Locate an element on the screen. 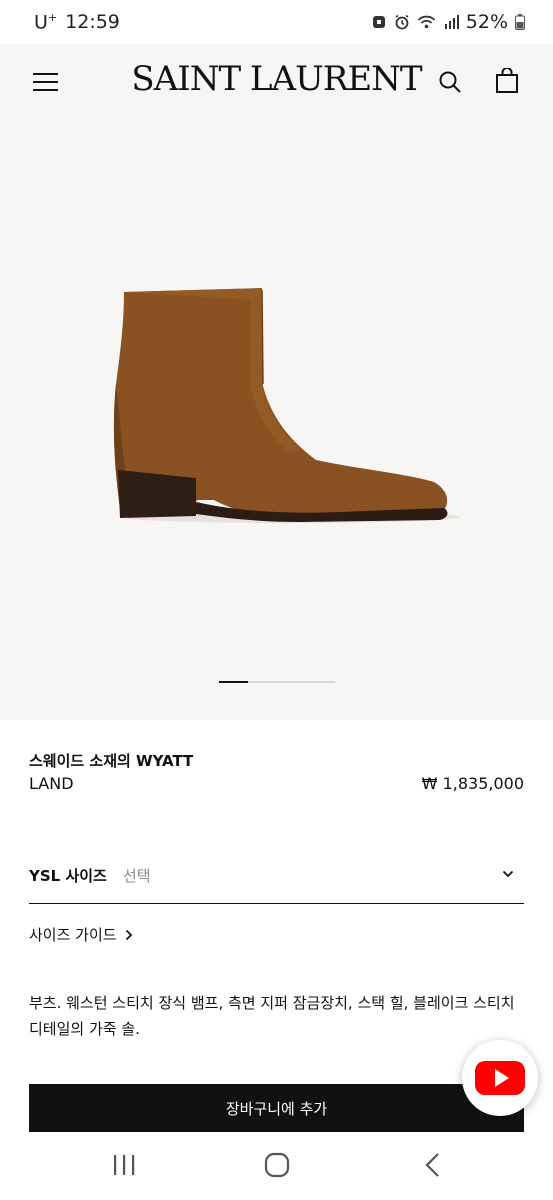 The height and width of the screenshot is (1200, 553). product-image is located at coordinates (286, 405).